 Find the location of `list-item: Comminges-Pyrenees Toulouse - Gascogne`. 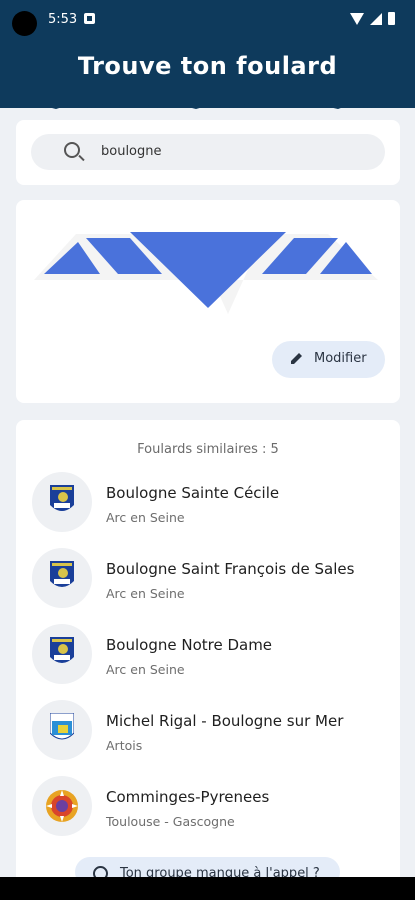

list-item: Comminges-Pyrenees Toulouse - Gascogne is located at coordinates (208, 806).